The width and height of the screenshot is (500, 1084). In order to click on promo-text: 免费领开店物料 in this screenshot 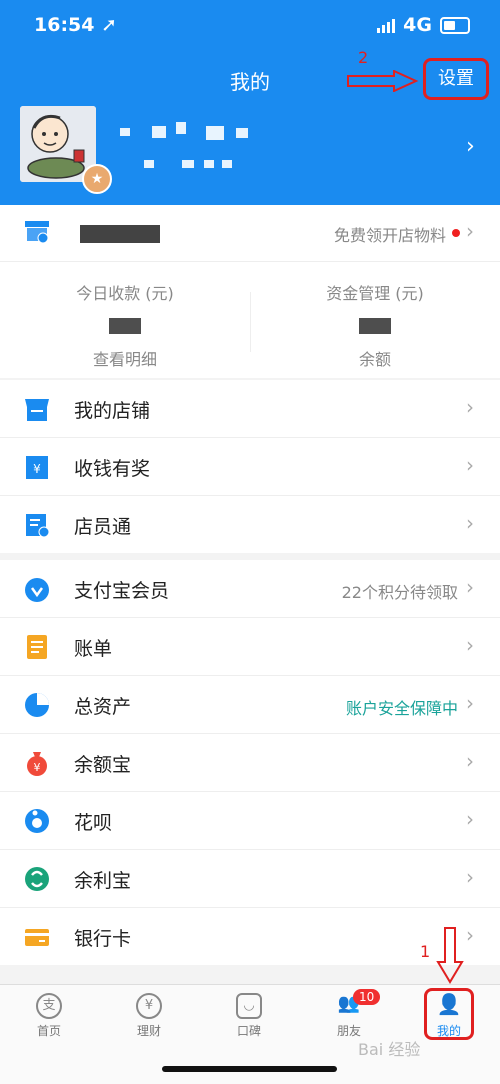, I will do `click(389, 235)`.